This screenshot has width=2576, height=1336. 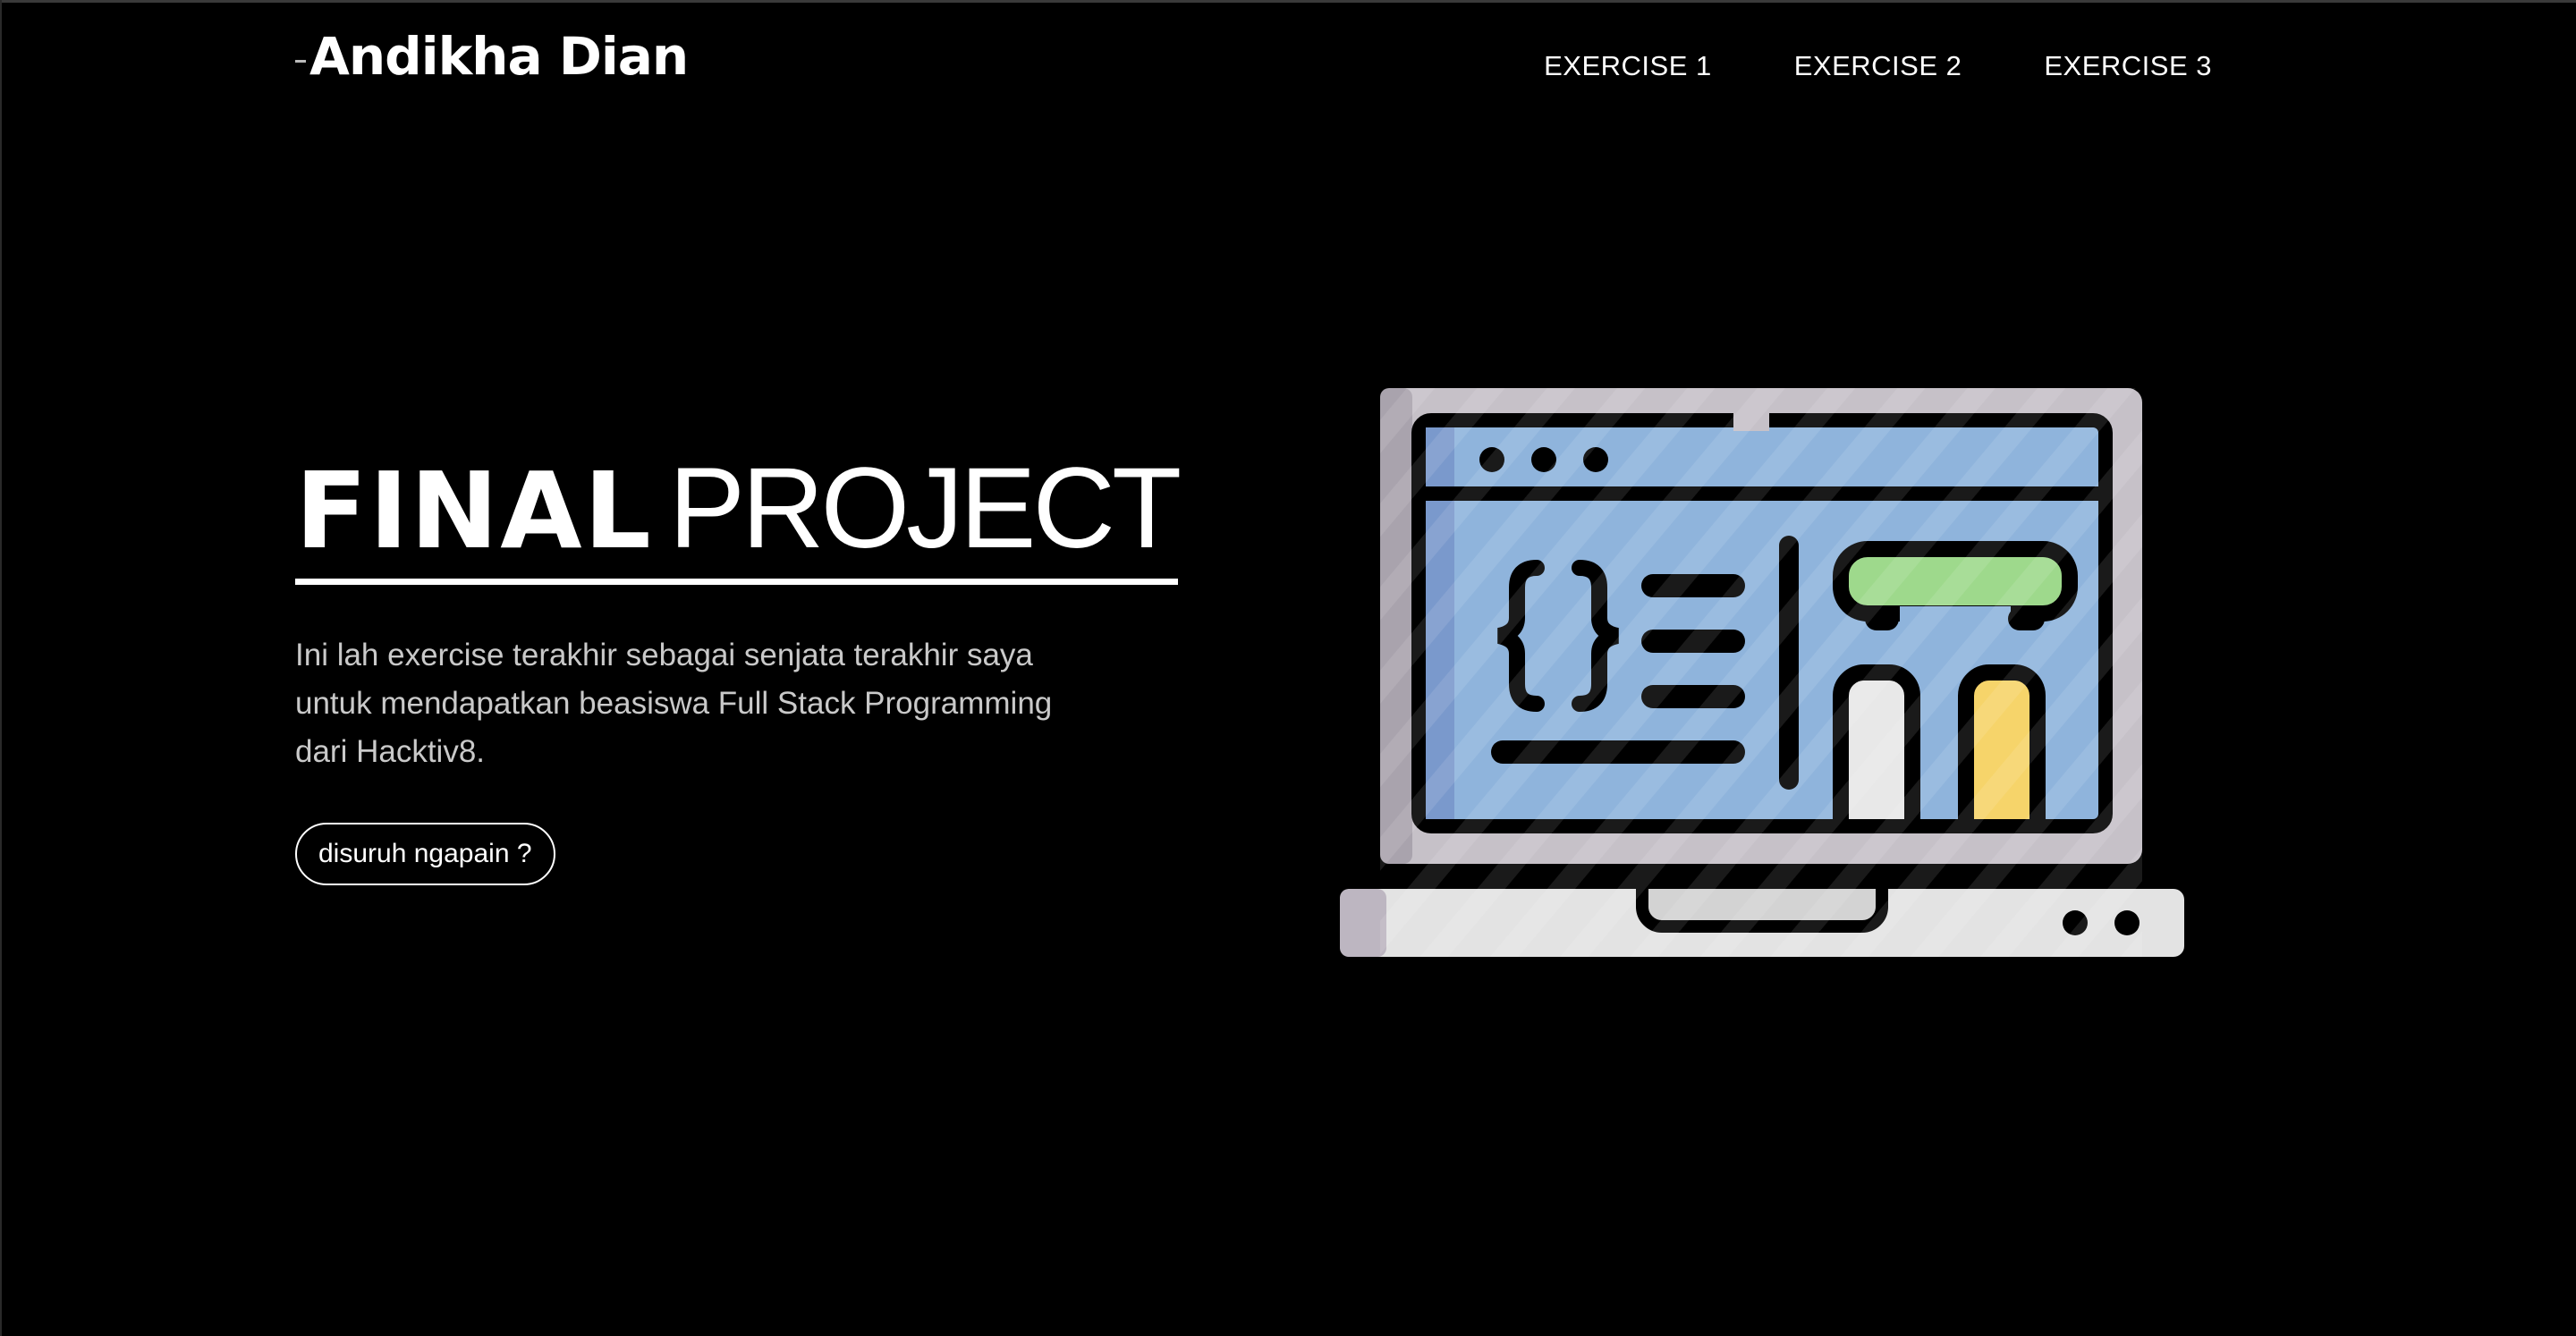 I want to click on hero-title-bold: FINAL, so click(x=474, y=511).